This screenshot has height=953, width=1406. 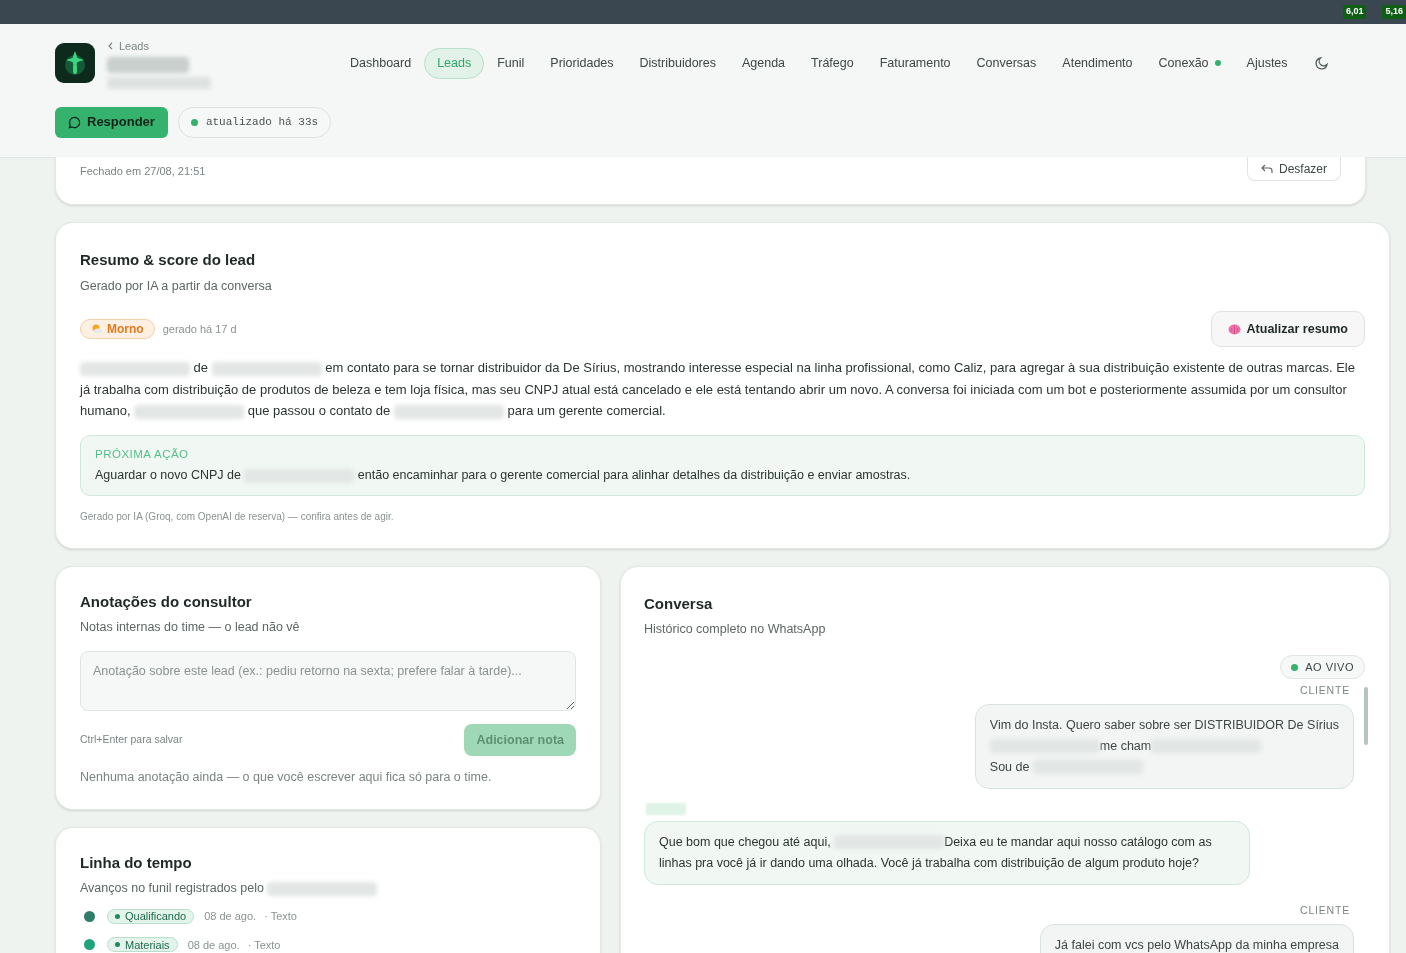 I want to click on refresh-summary-button: Atualizar resumo, so click(x=1287, y=329).